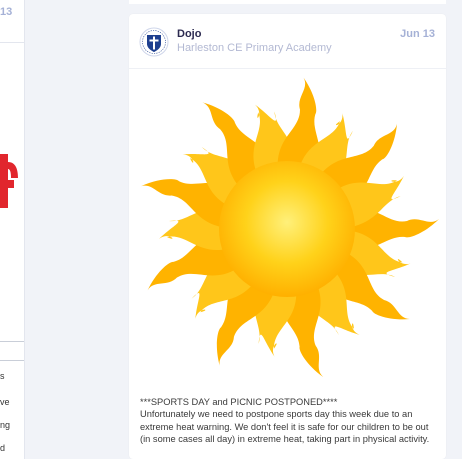 The height and width of the screenshot is (459, 462). What do you see at coordinates (417, 34) in the screenshot?
I see `post-date: Jun 13` at bounding box center [417, 34].